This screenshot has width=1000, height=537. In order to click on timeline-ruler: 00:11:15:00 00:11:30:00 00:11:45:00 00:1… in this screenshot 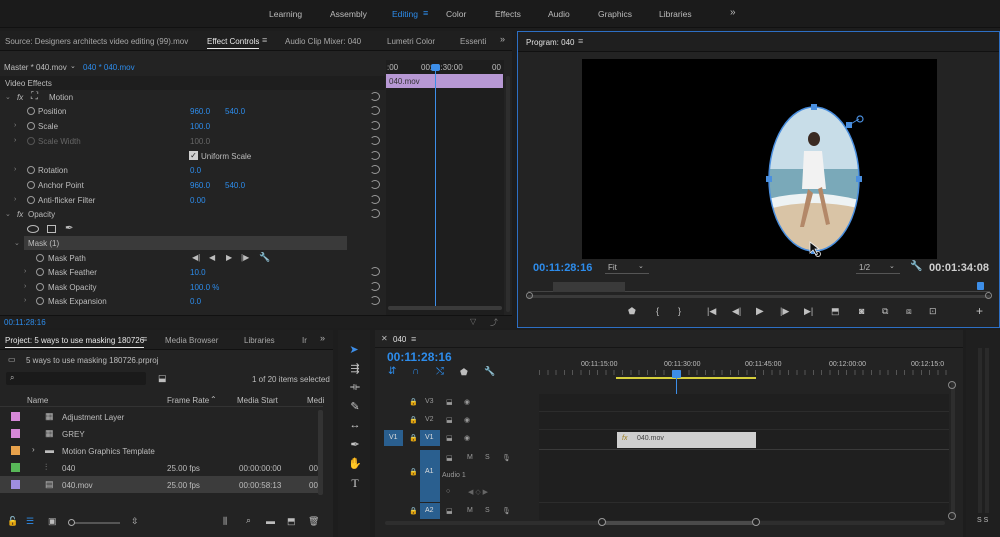, I will do `click(744, 369)`.